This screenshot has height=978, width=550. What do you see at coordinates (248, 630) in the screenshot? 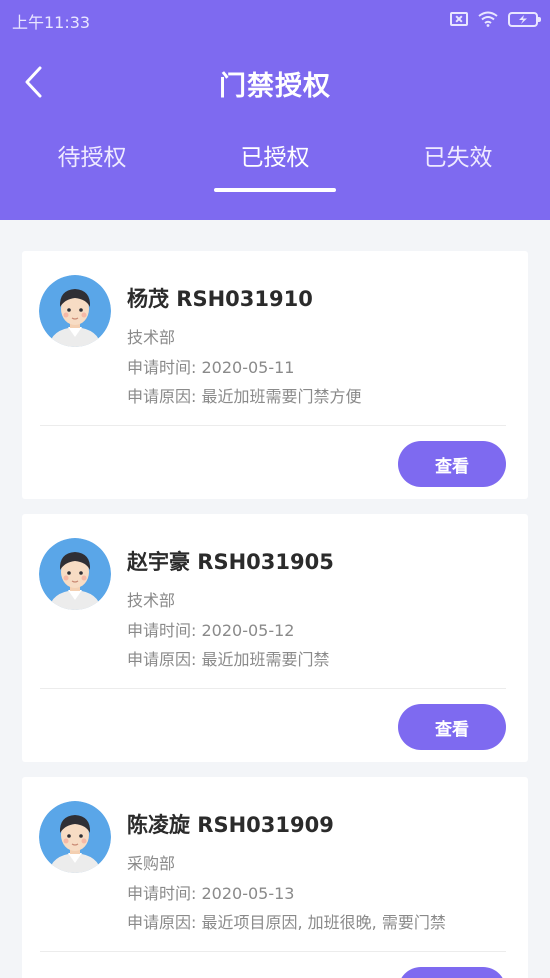
I see `apply-time-value: 2020-05-12` at bounding box center [248, 630].